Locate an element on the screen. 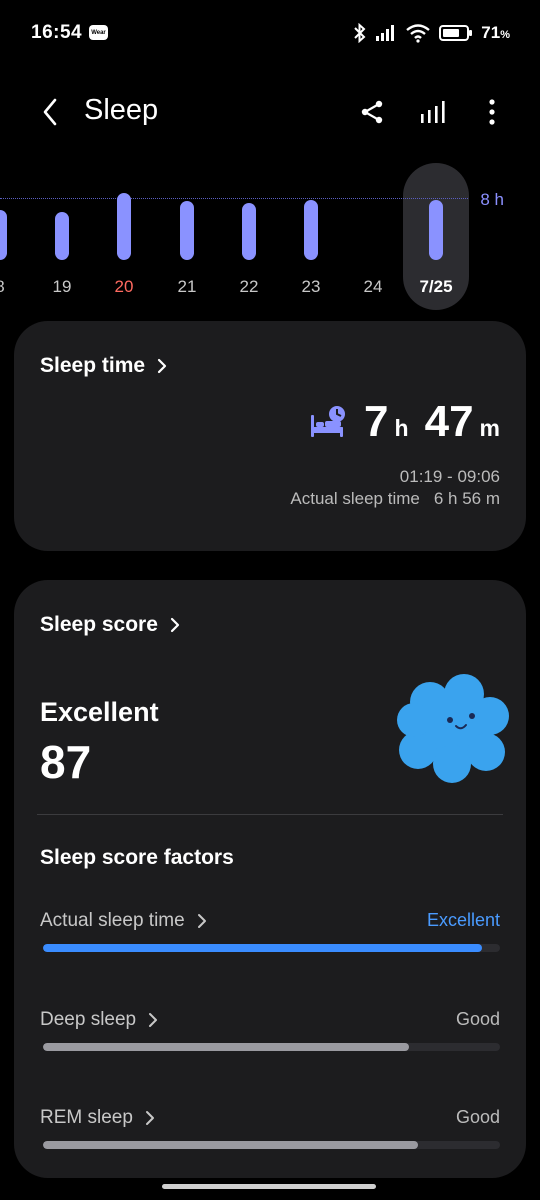 The width and height of the screenshot is (540, 1200). factor-label: Actual sleep time is located at coordinates (112, 920).